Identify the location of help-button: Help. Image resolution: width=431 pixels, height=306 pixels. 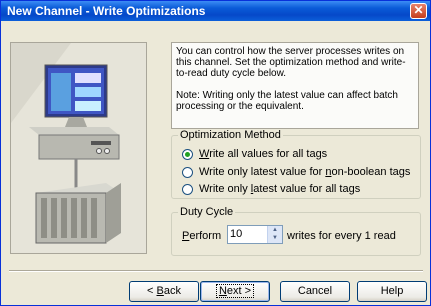
(392, 291).